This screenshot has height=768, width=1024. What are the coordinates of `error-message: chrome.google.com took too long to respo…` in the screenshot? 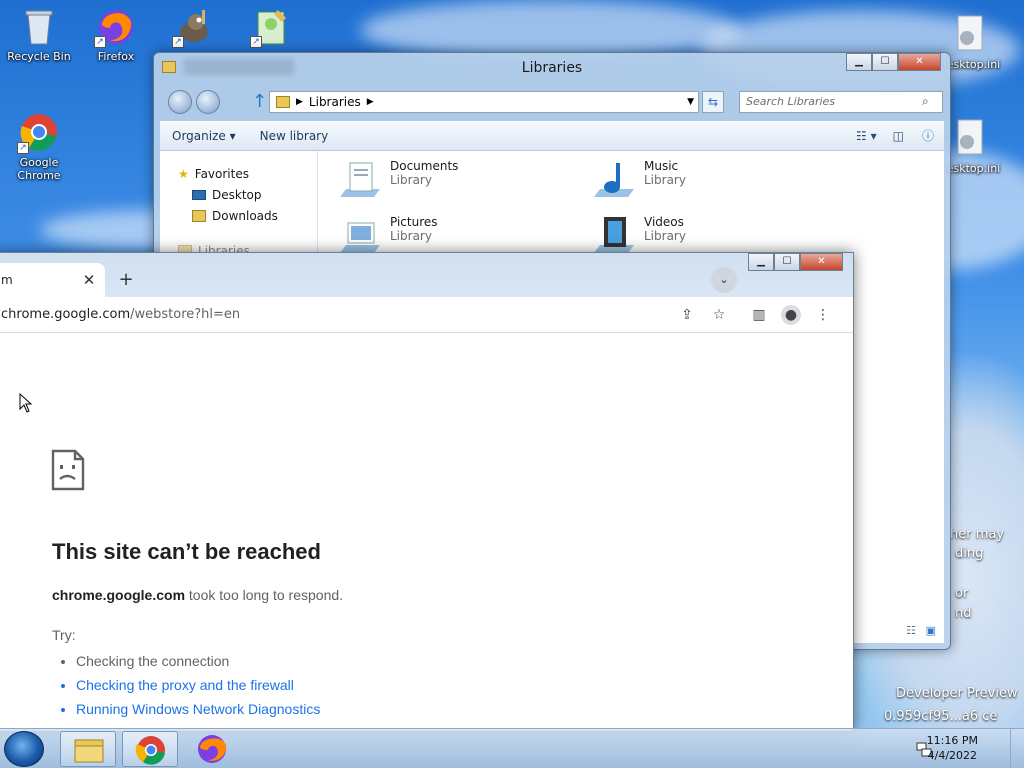 It's located at (198, 595).